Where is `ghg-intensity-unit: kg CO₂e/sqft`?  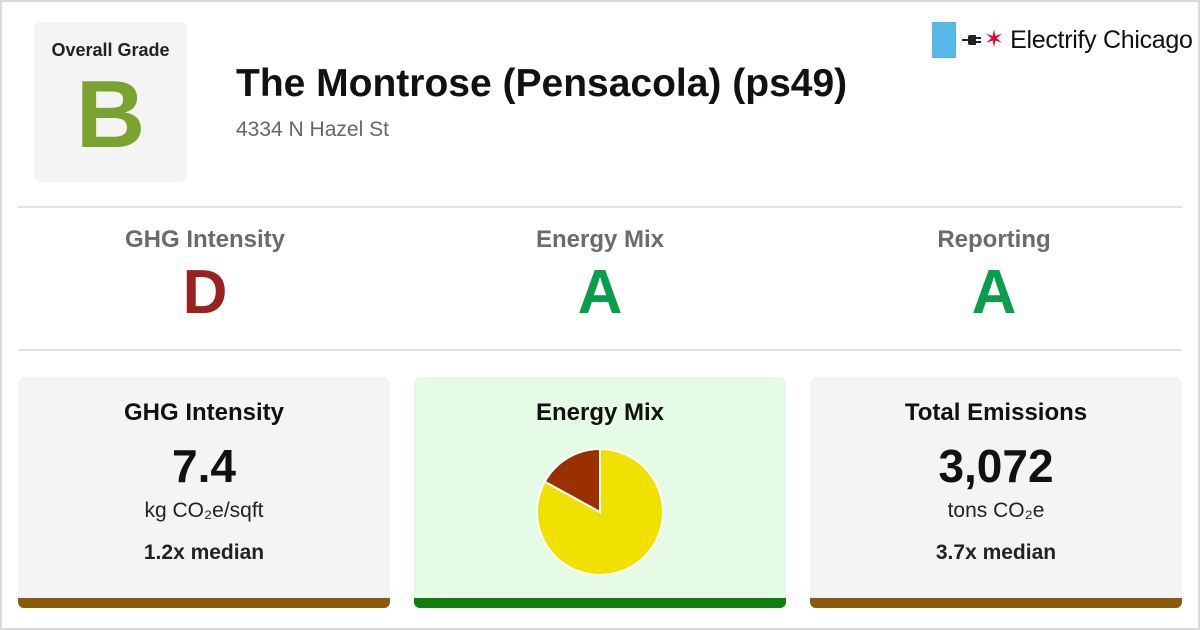 ghg-intensity-unit: kg CO₂e/sqft is located at coordinates (204, 510).